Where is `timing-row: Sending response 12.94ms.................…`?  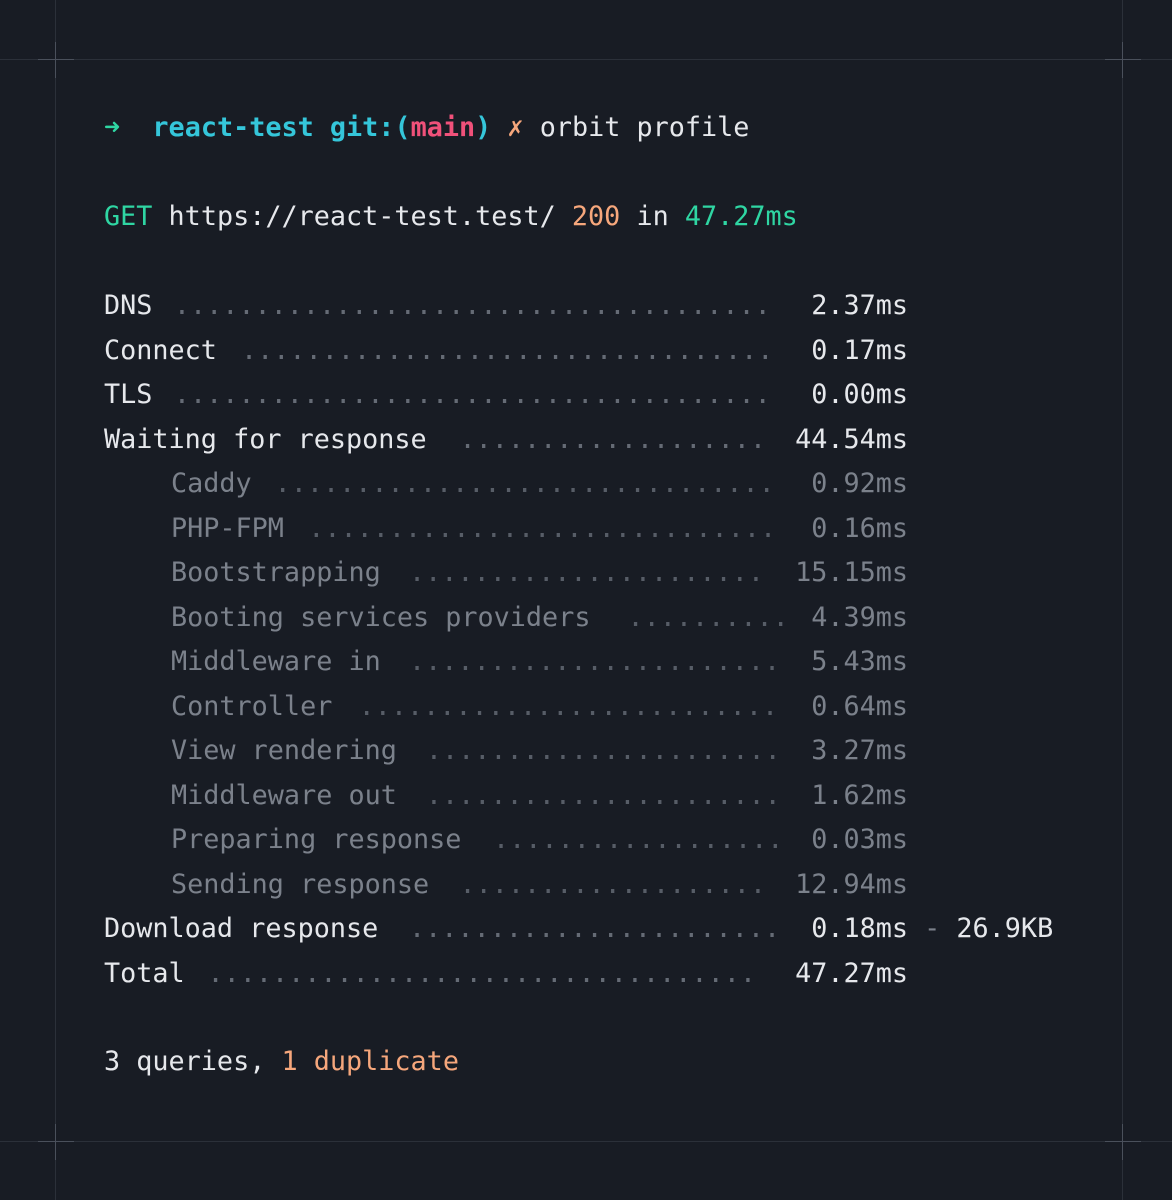 timing-row: Sending response 12.94ms.................… is located at coordinates (586, 885).